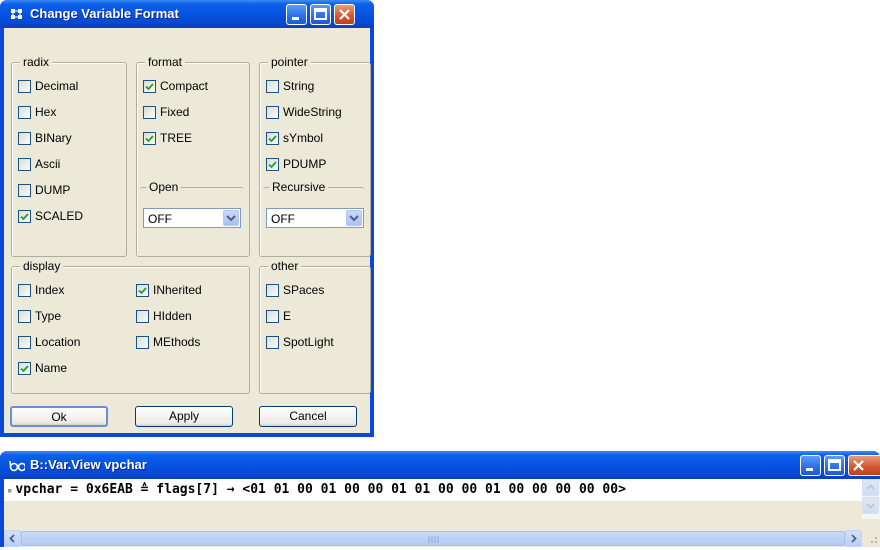 Image resolution: width=880 pixels, height=550 pixels. Describe the element at coordinates (176, 138) in the screenshot. I see `checkbox-label: TREE` at that location.